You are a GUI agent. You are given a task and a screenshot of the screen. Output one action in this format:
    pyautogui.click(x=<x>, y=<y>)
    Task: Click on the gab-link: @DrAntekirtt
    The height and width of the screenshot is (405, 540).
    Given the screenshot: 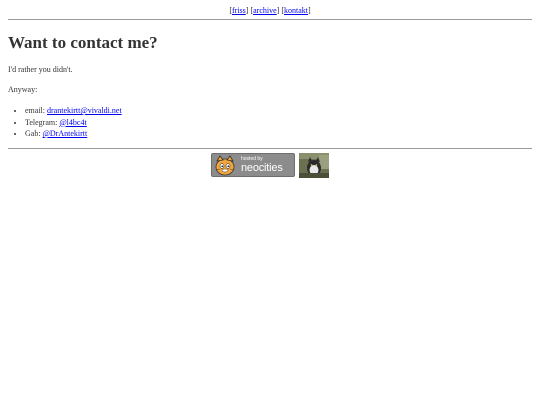 What is the action you would take?
    pyautogui.click(x=65, y=133)
    